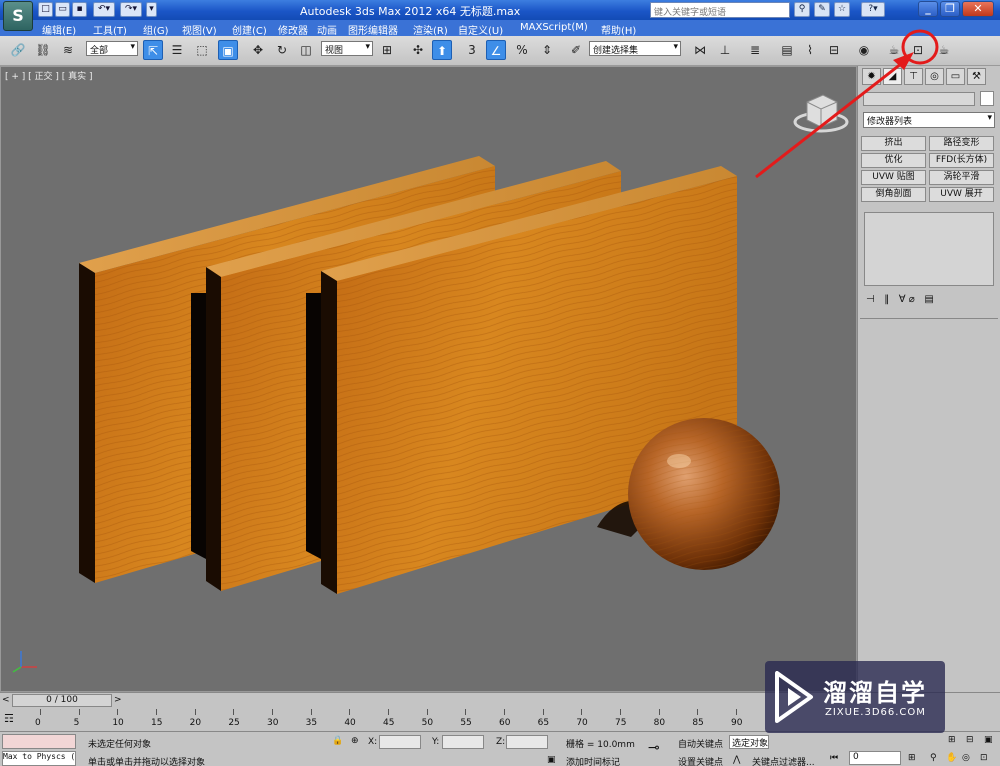 The width and height of the screenshot is (1000, 766). What do you see at coordinates (875, 693) in the screenshot?
I see `watermark-title: 溜溜自学` at bounding box center [875, 693].